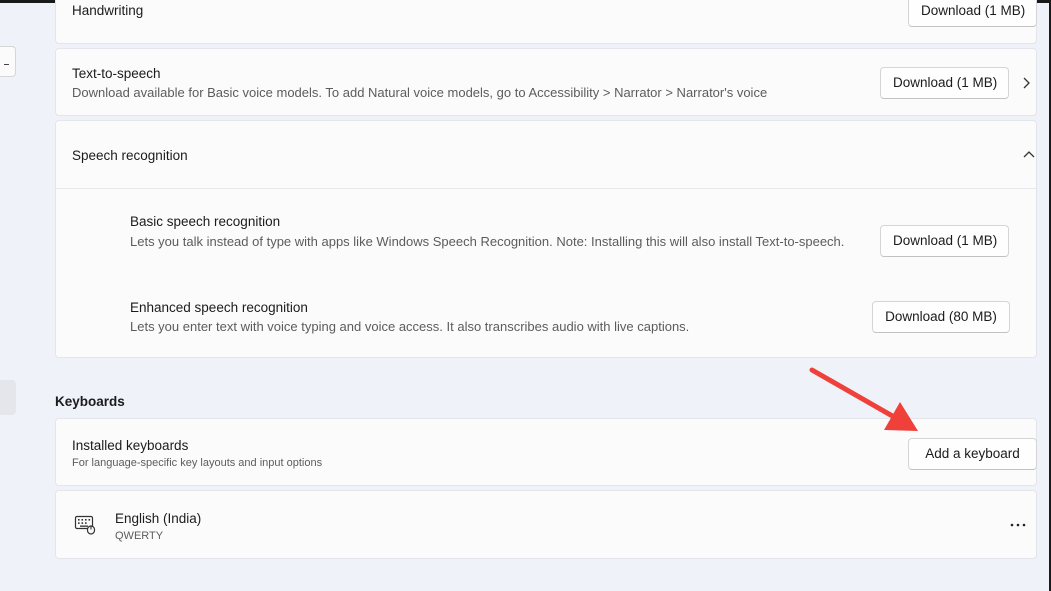 This screenshot has height=591, width=1051. I want to click on keyboard-icon, so click(85, 525).